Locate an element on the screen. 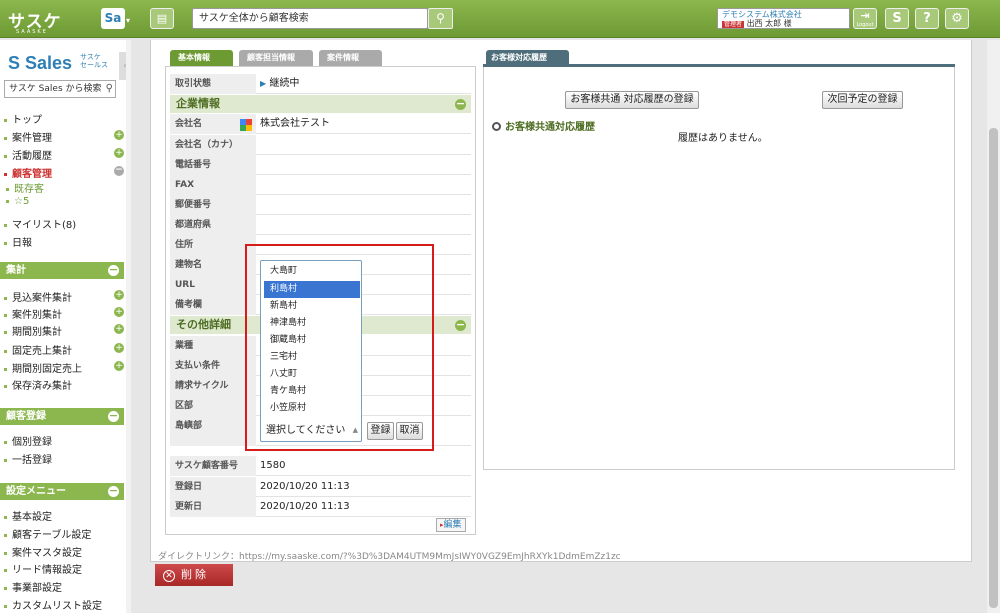  gear-icon: ⚙ is located at coordinates (957, 18).